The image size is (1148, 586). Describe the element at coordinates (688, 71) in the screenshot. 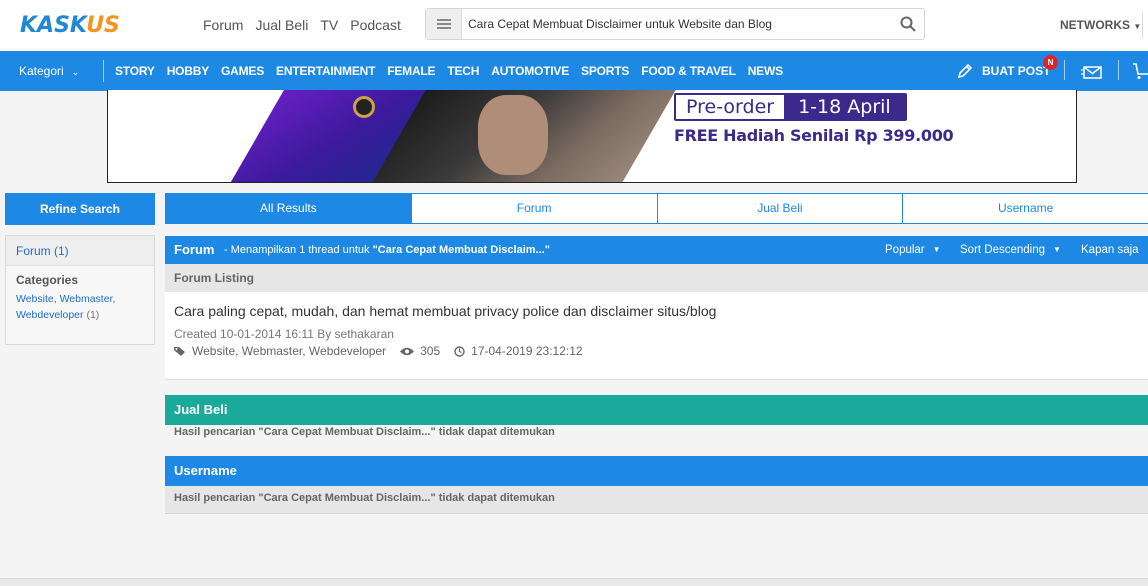

I see `category-food-travel: FOOD & TRAVEL` at that location.